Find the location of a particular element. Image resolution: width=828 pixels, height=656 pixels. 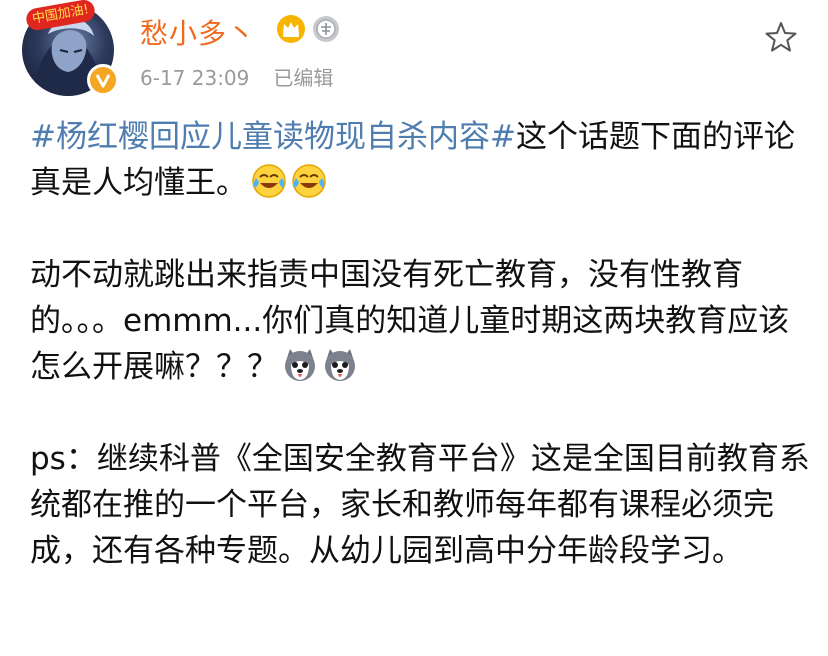

post-meta: 6-17 23:09 已编辑 is located at coordinates (236, 76).